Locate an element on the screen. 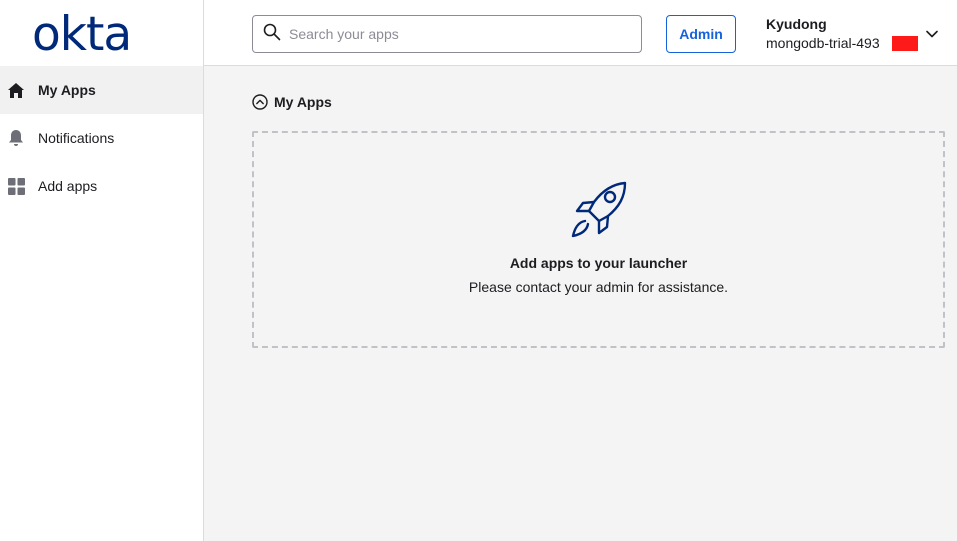 The width and height of the screenshot is (957, 541). sidebar-item-add-apps: Add apps is located at coordinates (101, 186).